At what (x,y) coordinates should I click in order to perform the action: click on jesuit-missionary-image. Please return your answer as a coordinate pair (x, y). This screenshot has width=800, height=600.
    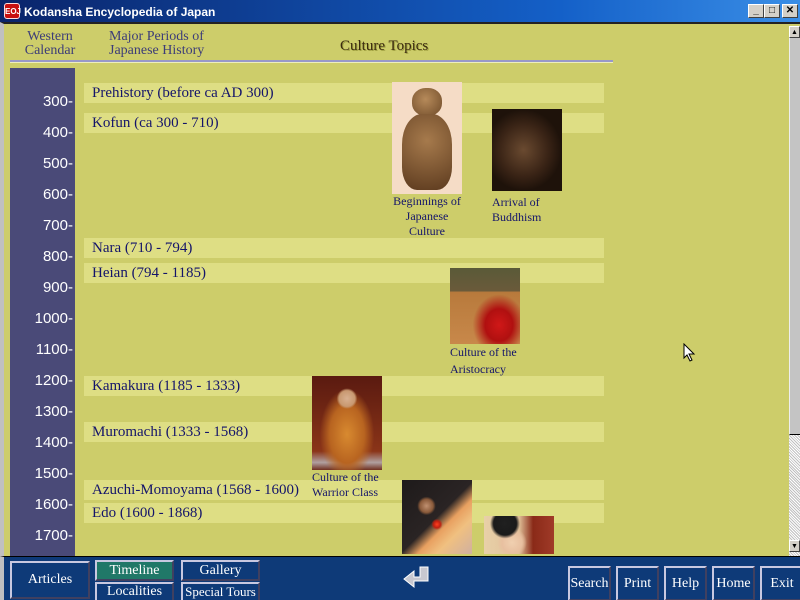
    Looking at the image, I should click on (437, 517).